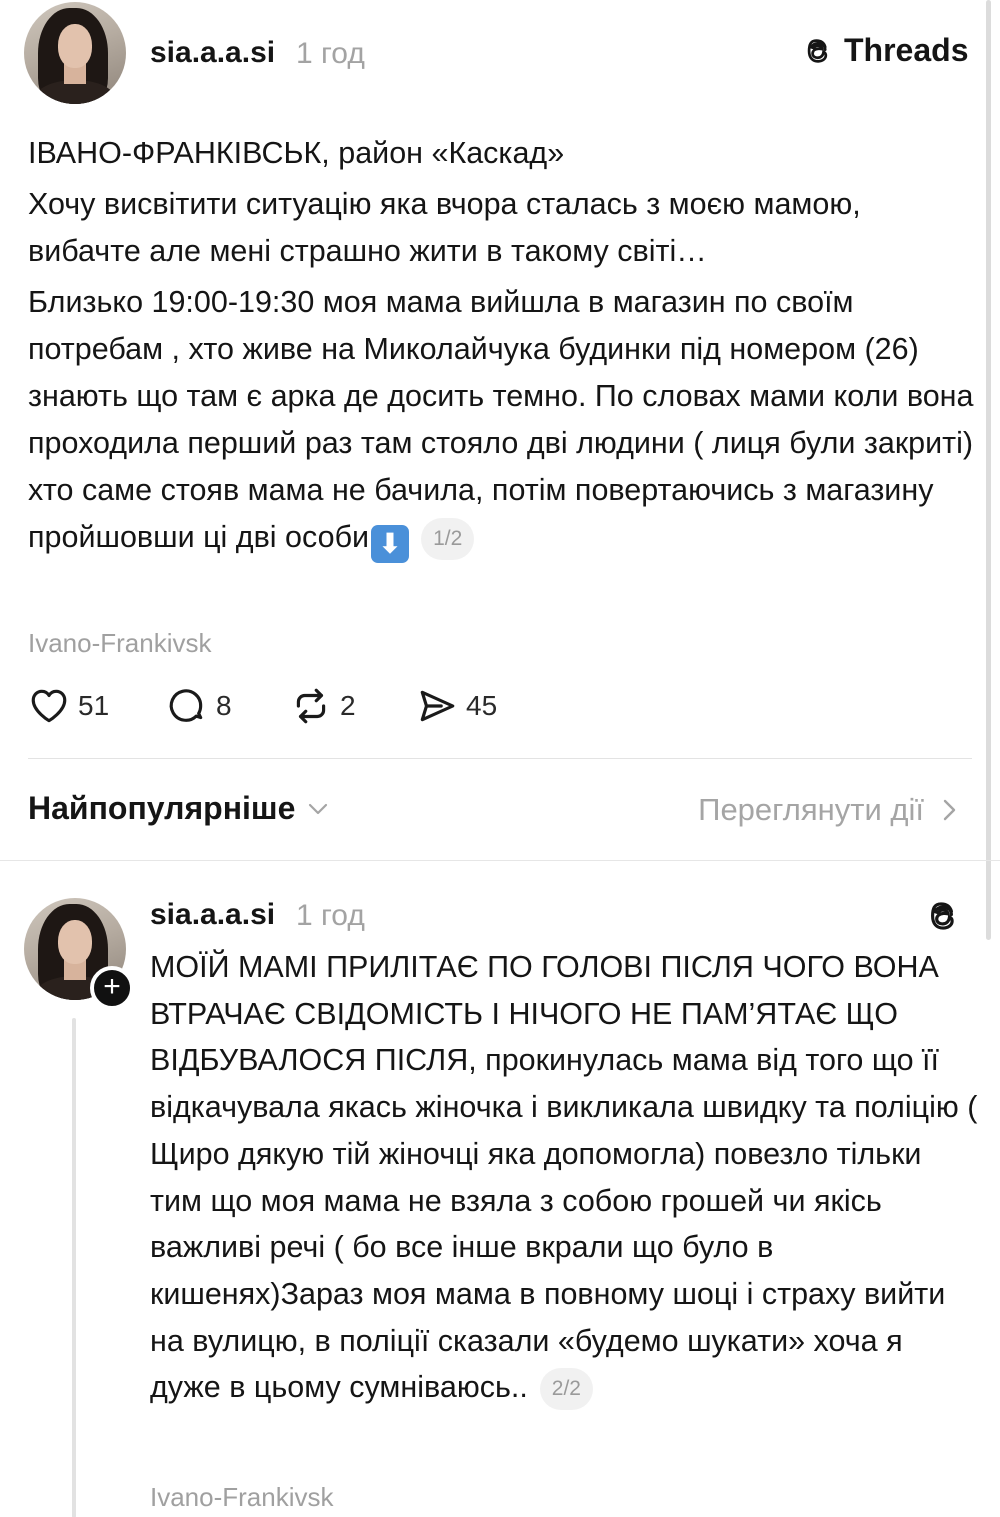 This screenshot has height=1517, width=1000. Describe the element at coordinates (120, 643) in the screenshot. I see `post-location: Ivano-Frankivsk` at that location.